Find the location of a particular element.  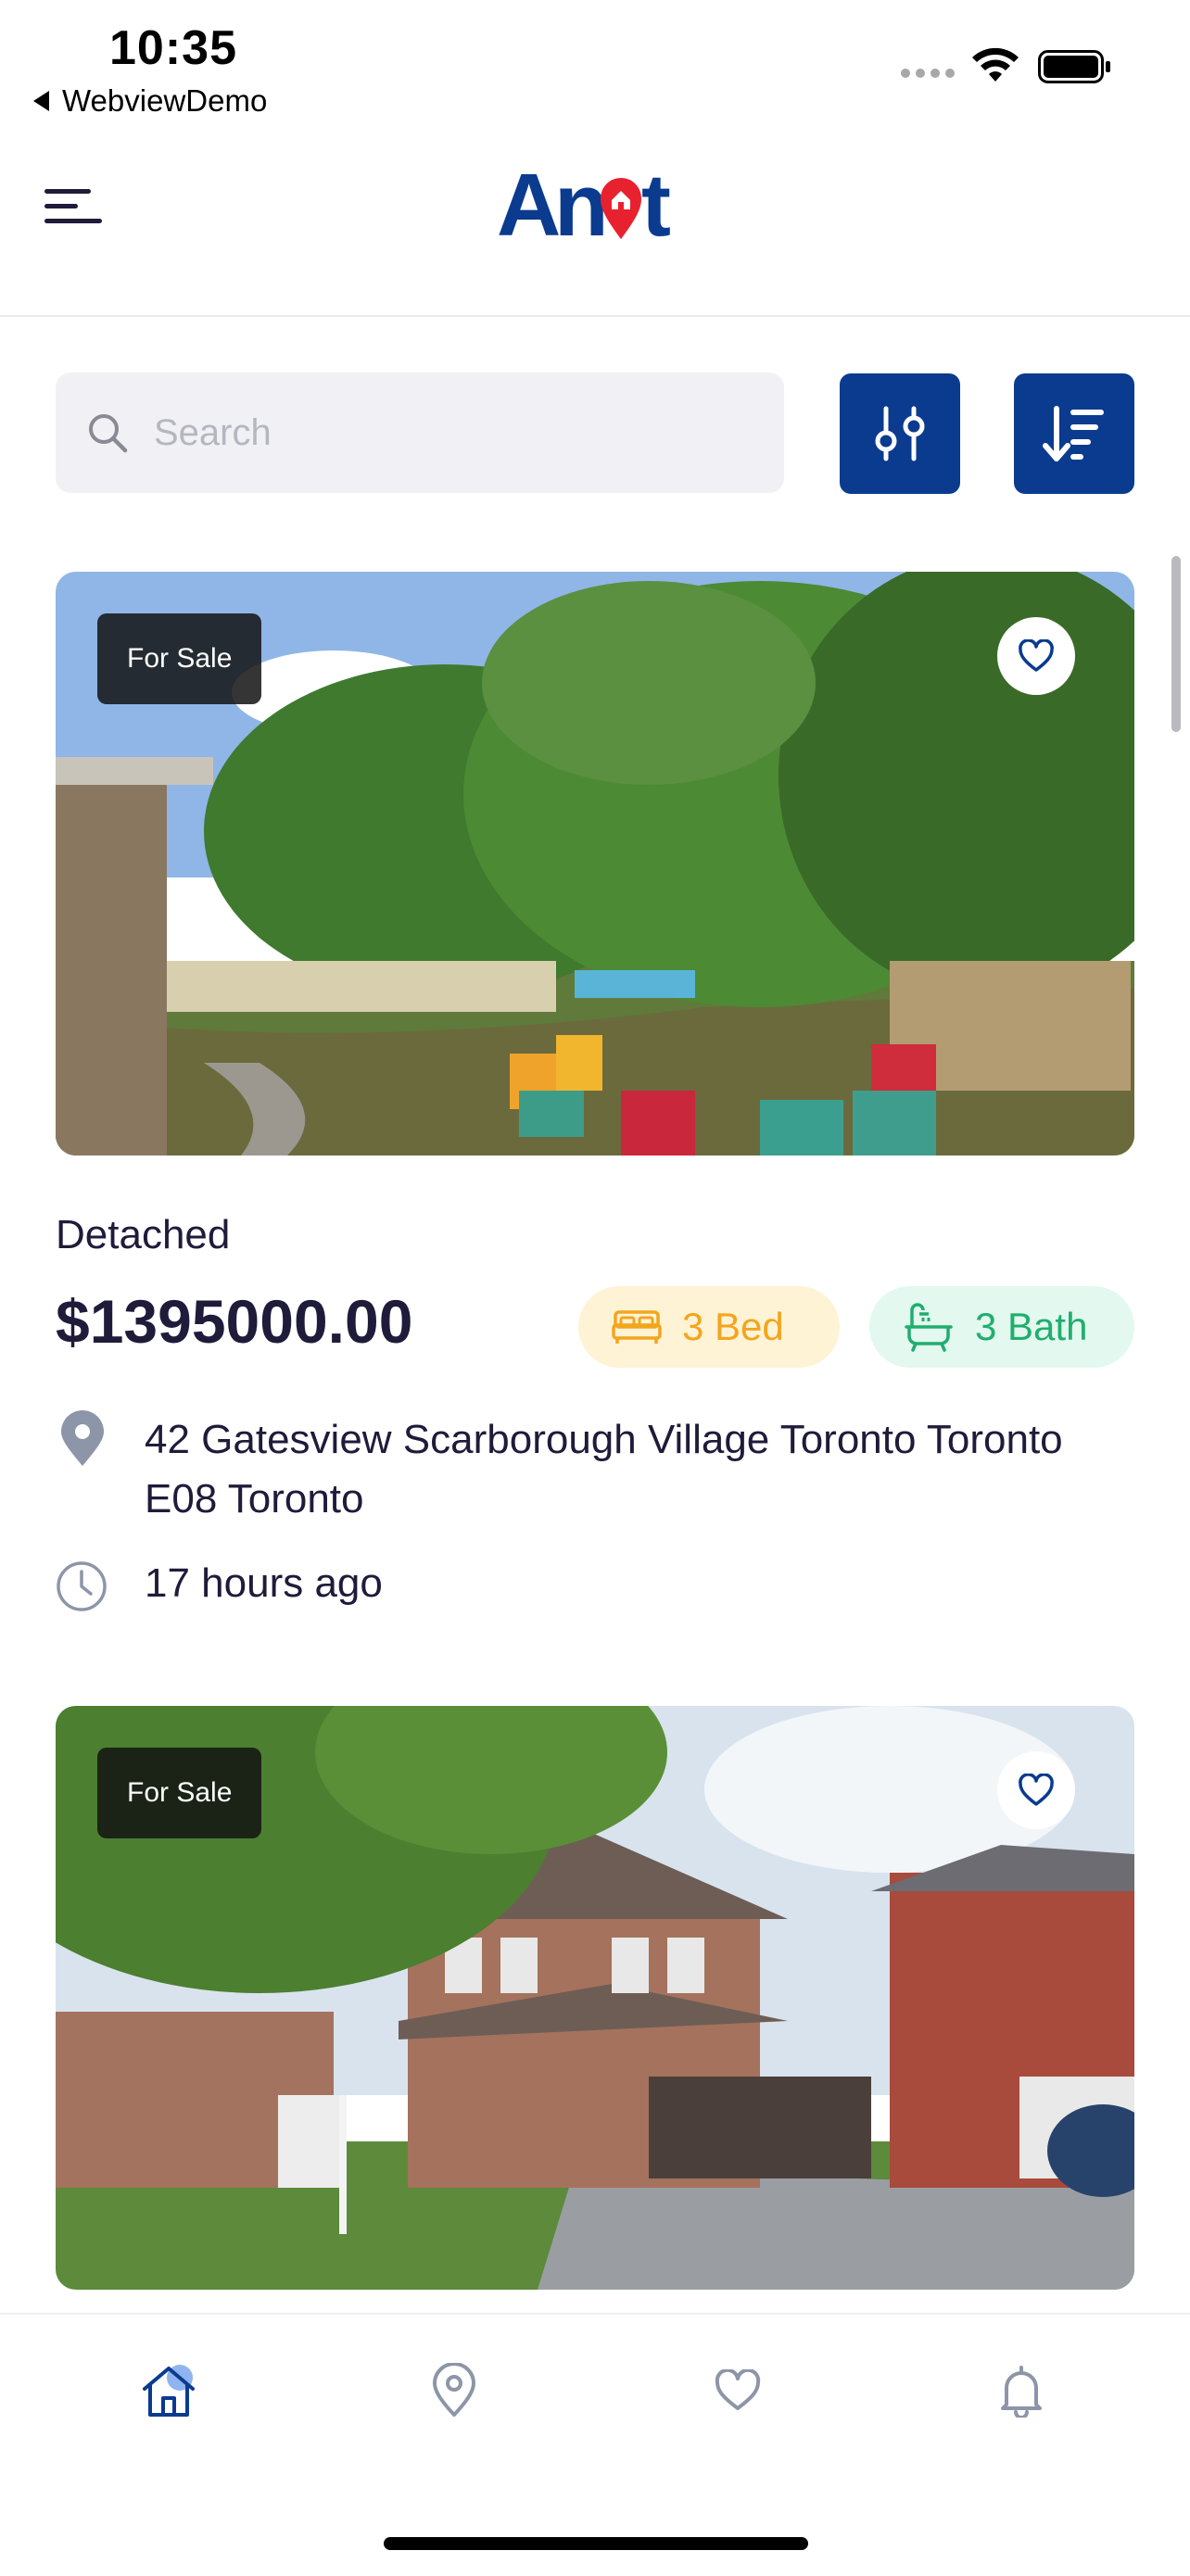

bed-count-pill: 3 Bed is located at coordinates (709, 1327).